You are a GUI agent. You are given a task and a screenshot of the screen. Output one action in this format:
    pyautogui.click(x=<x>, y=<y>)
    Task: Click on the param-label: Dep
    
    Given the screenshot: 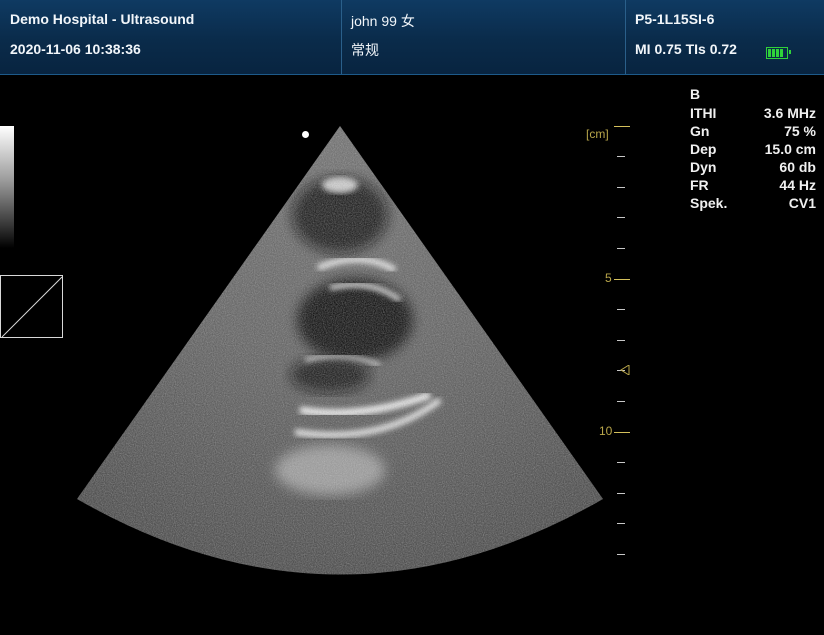 What is the action you would take?
    pyautogui.click(x=703, y=149)
    